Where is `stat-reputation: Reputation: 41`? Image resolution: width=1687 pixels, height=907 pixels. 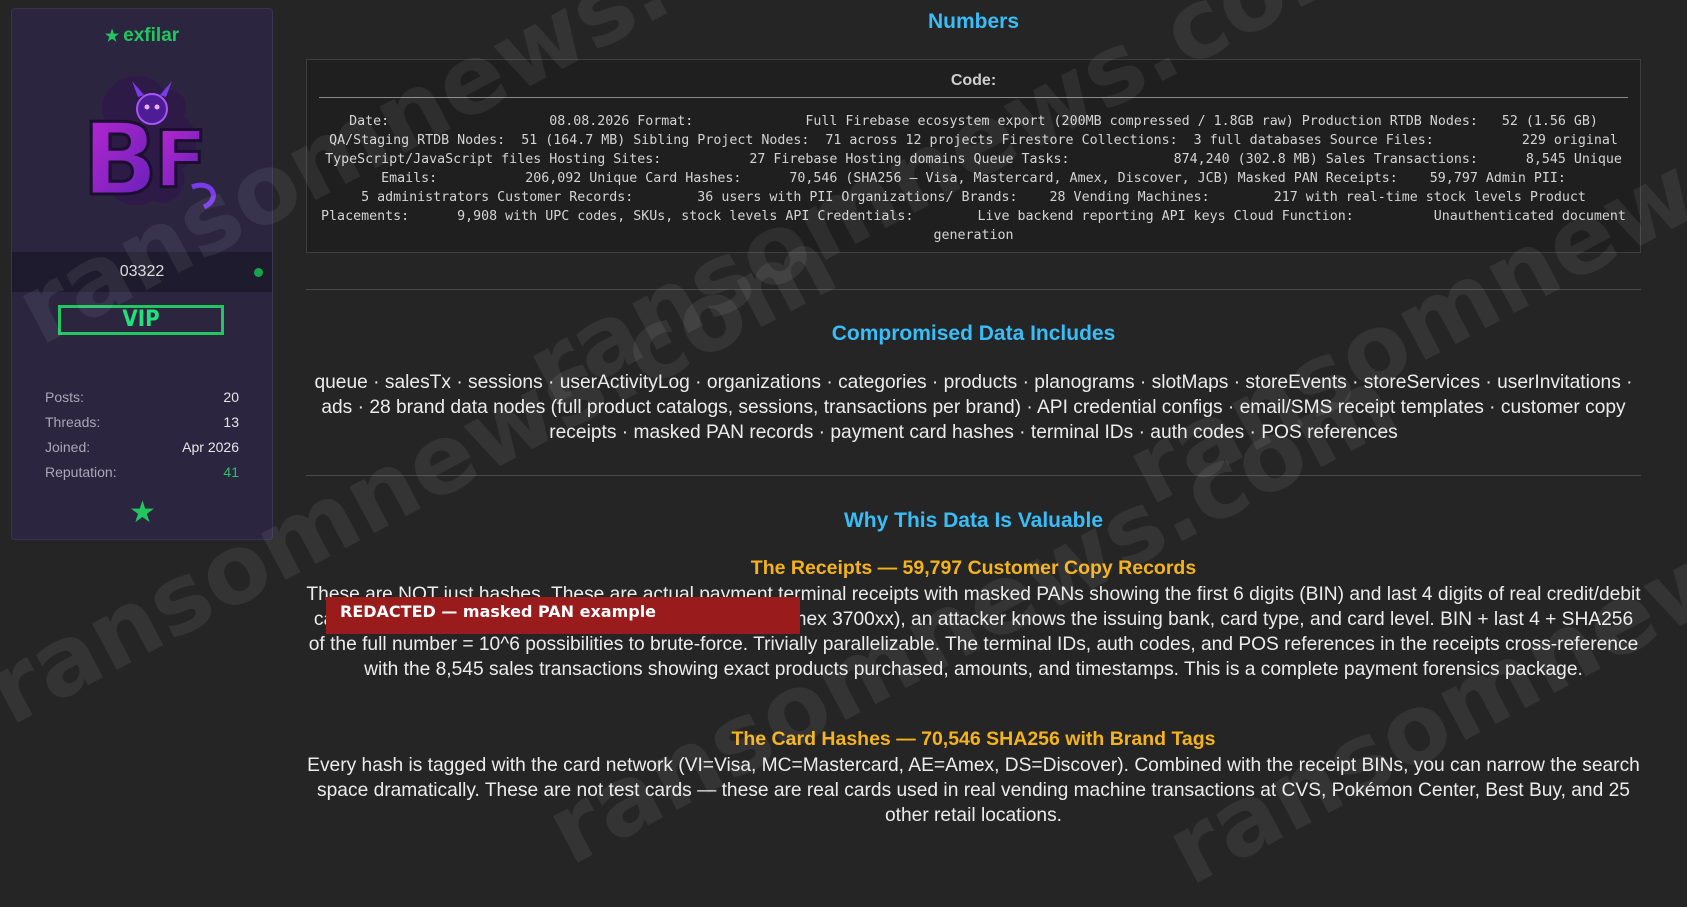 stat-reputation: Reputation: 41 is located at coordinates (142, 476).